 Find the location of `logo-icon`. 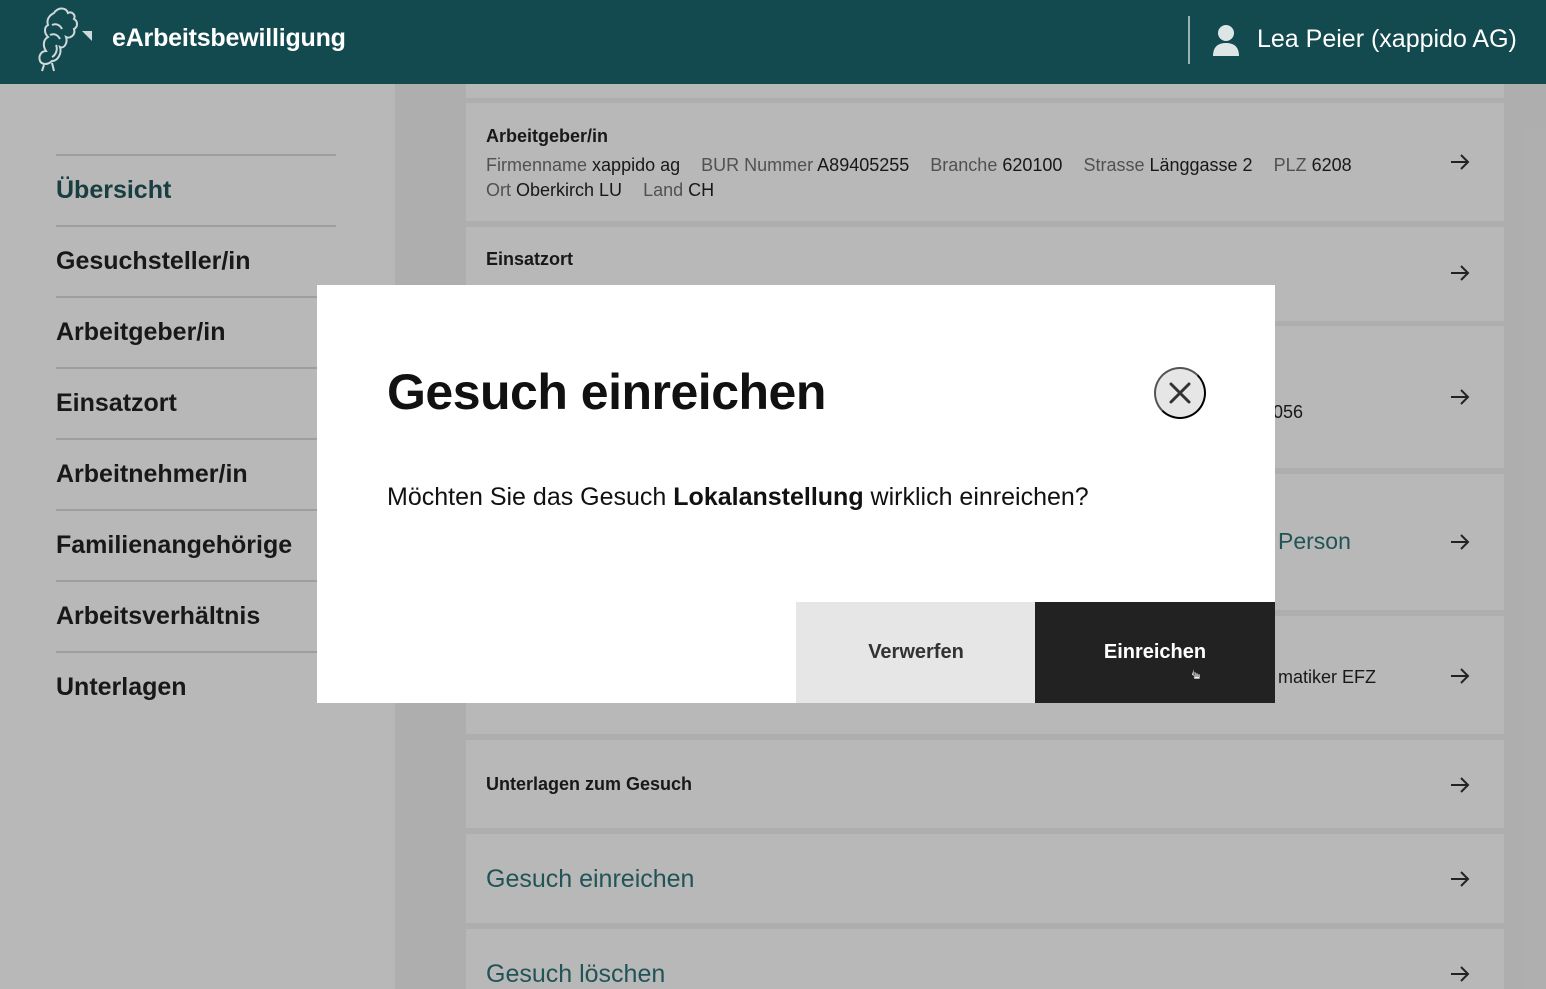

logo-icon is located at coordinates (63, 39).